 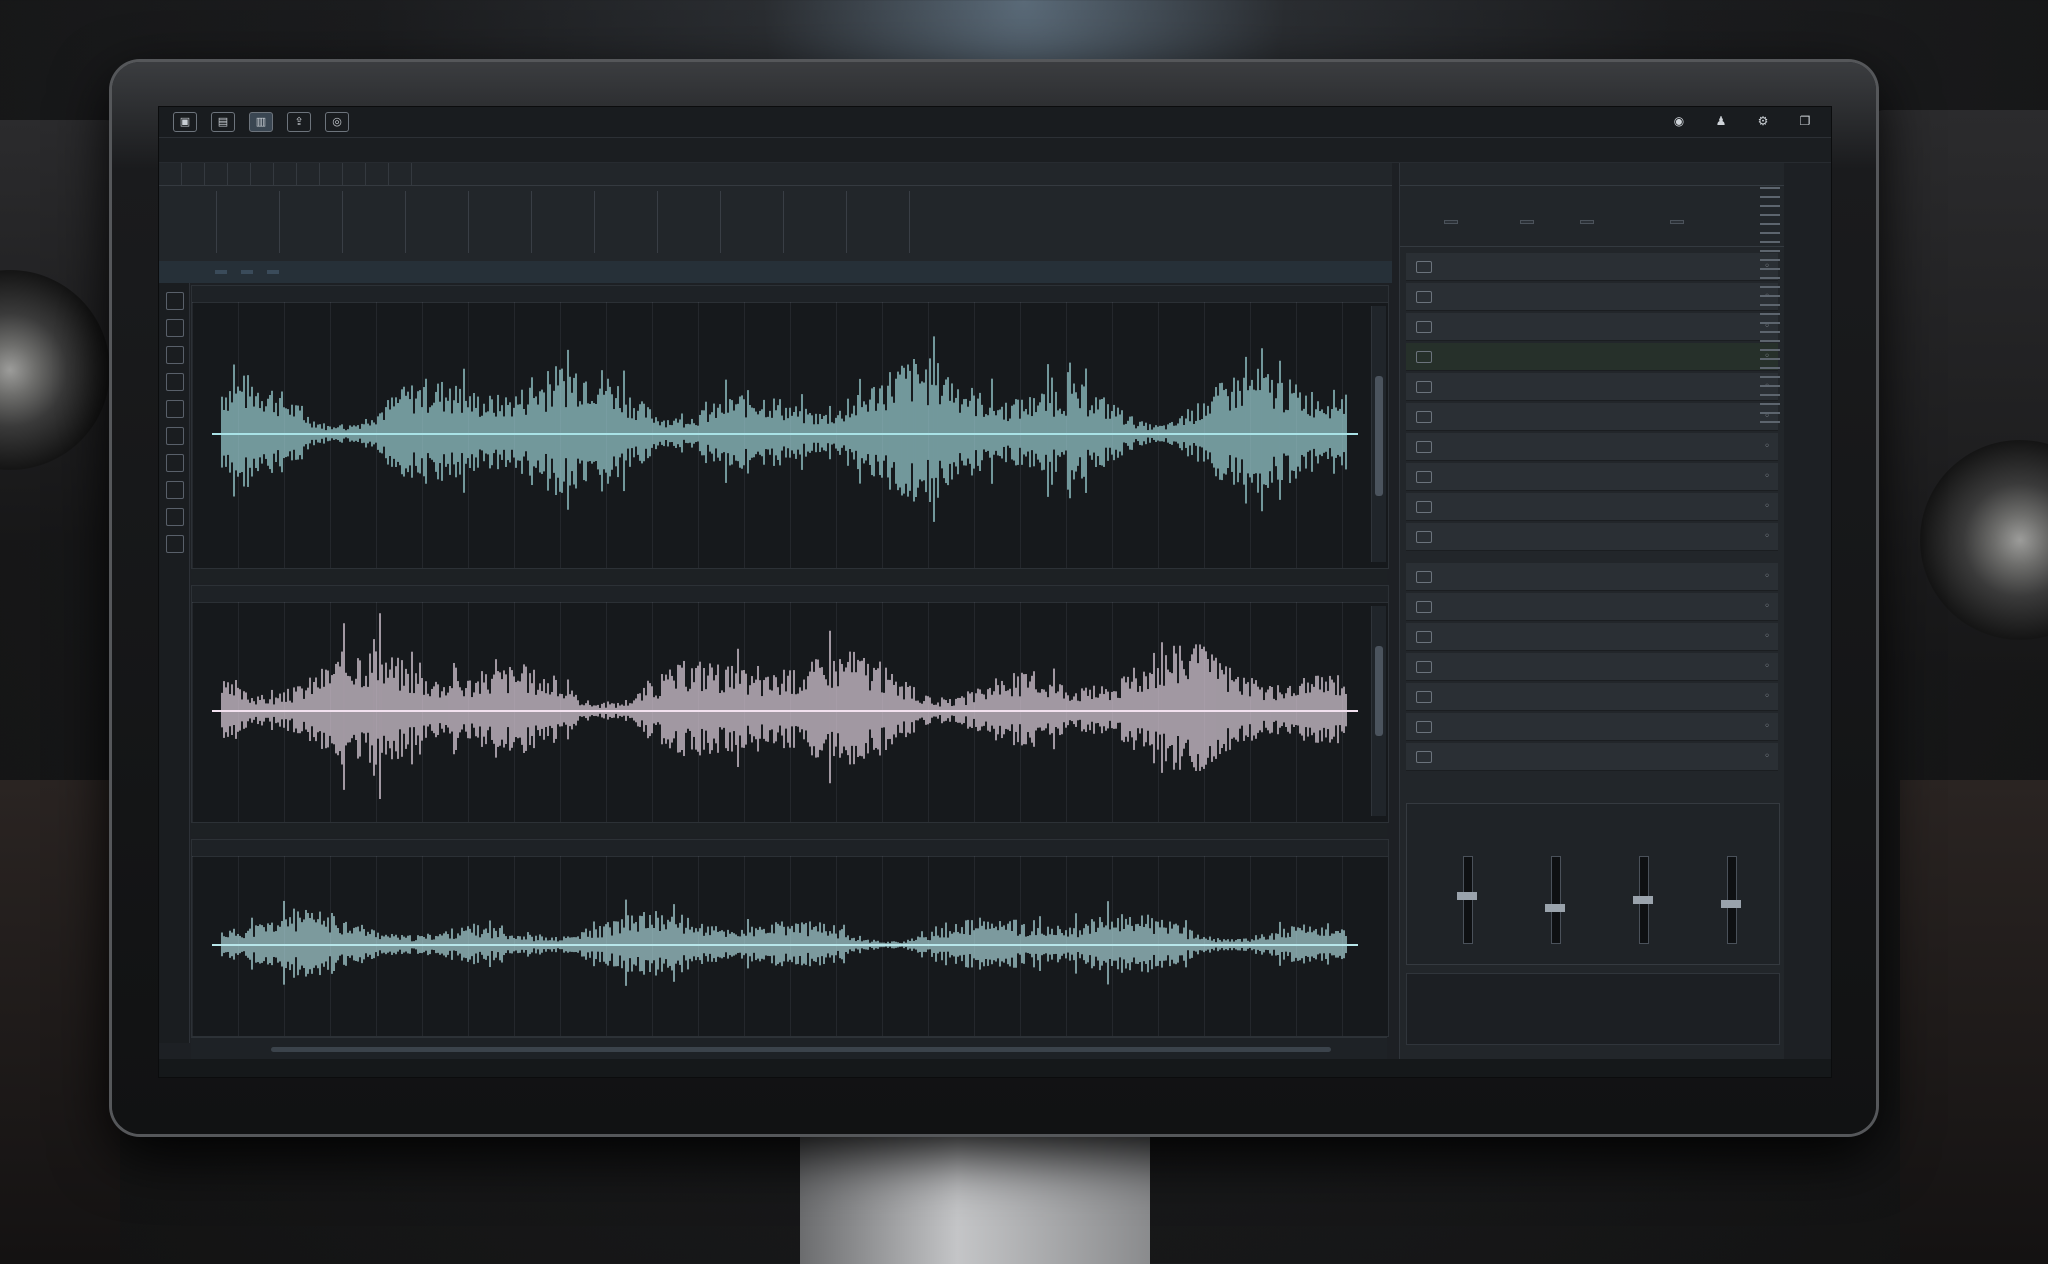 I want to click on send-slot-2: ◦, so click(x=1592, y=607).